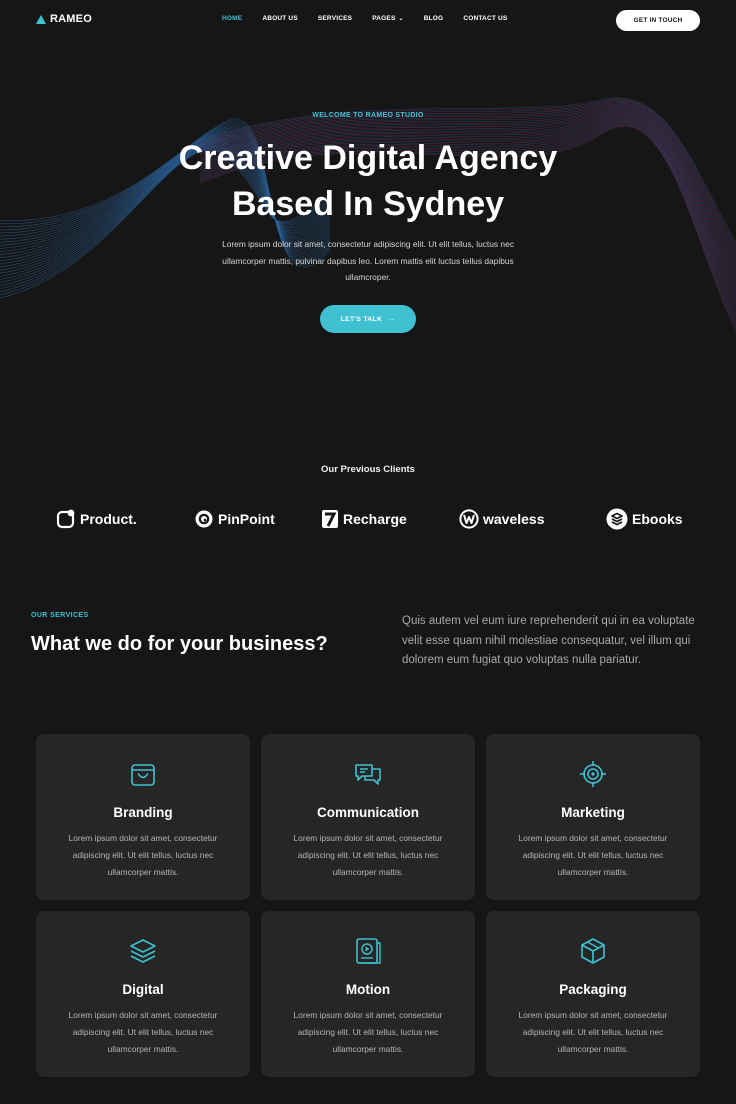 The height and width of the screenshot is (1104, 736). I want to click on hero-title-line-2: Based In Sydney, so click(368, 204).